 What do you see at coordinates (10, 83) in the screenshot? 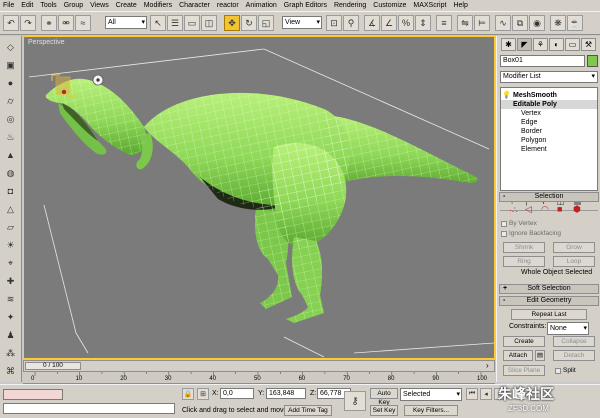
I see `sphere-icon: ●` at bounding box center [10, 83].